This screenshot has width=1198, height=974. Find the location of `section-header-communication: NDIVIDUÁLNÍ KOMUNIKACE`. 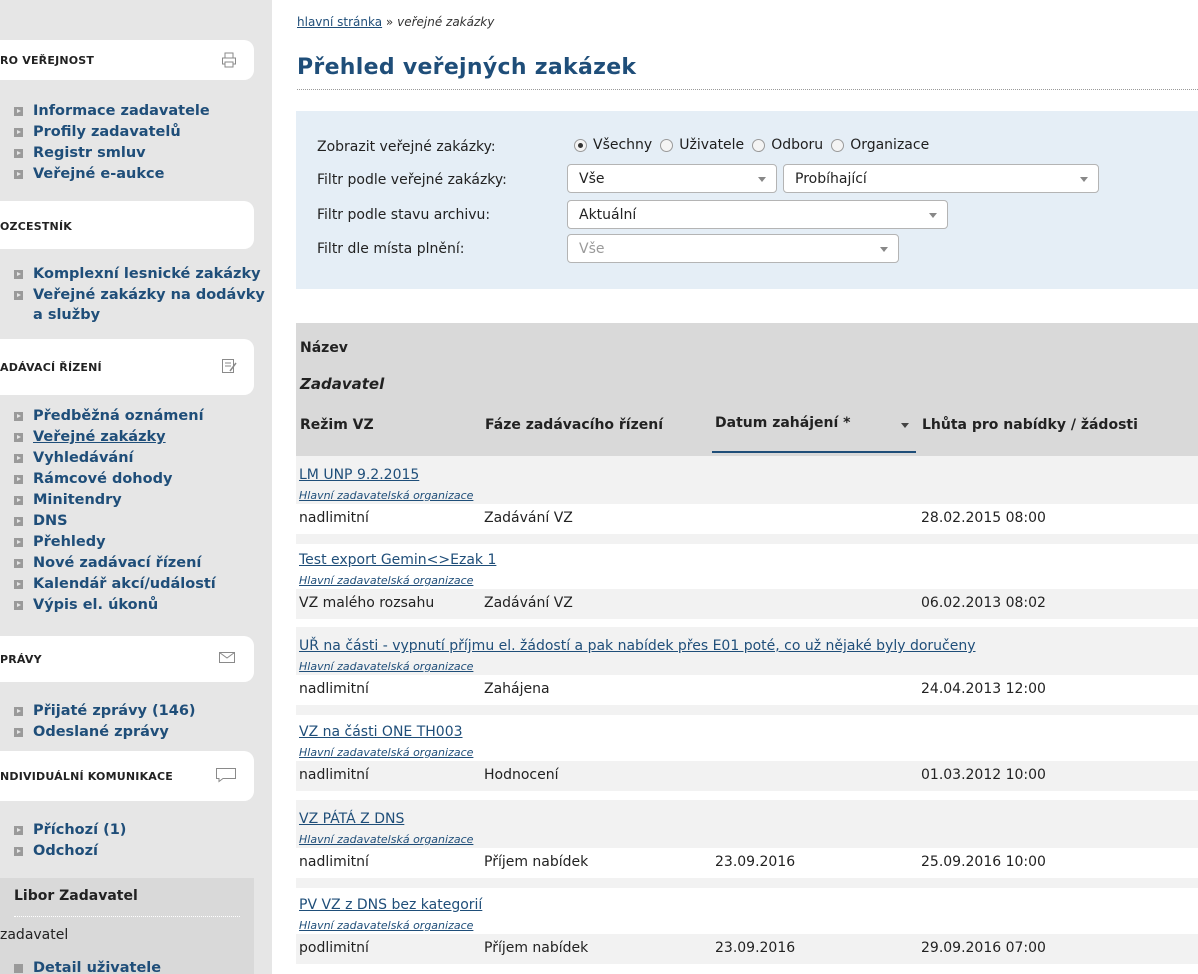

section-header-communication: NDIVIDUÁLNÍ KOMUNIKACE is located at coordinates (127, 776).